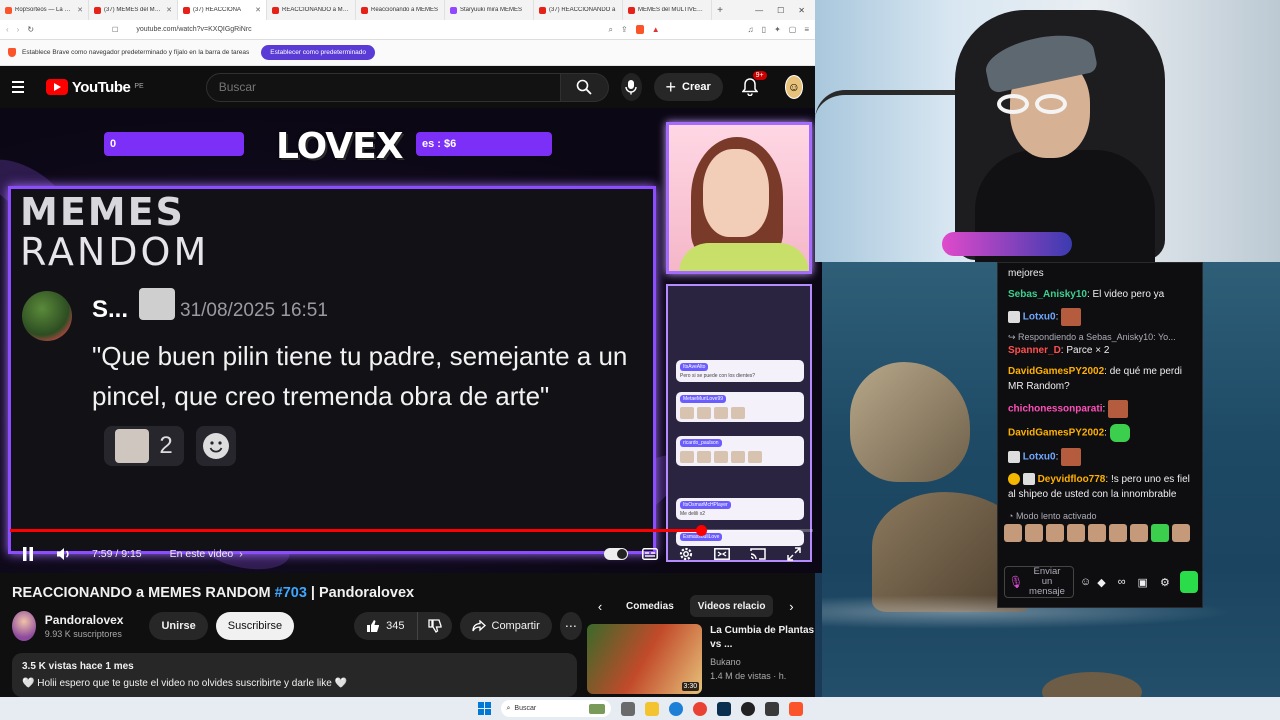 Image resolution: width=1280 pixels, height=720 pixels. Describe the element at coordinates (24, 626) in the screenshot. I see `channel-avatar` at that location.